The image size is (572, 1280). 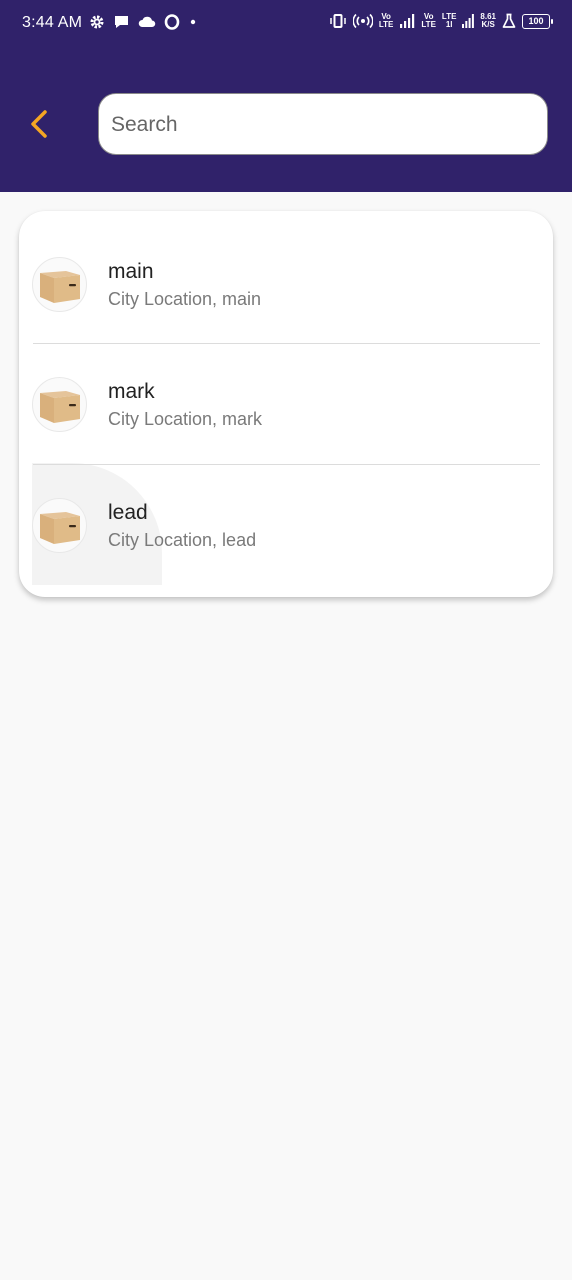 What do you see at coordinates (131, 271) in the screenshot?
I see `item-title: main` at bounding box center [131, 271].